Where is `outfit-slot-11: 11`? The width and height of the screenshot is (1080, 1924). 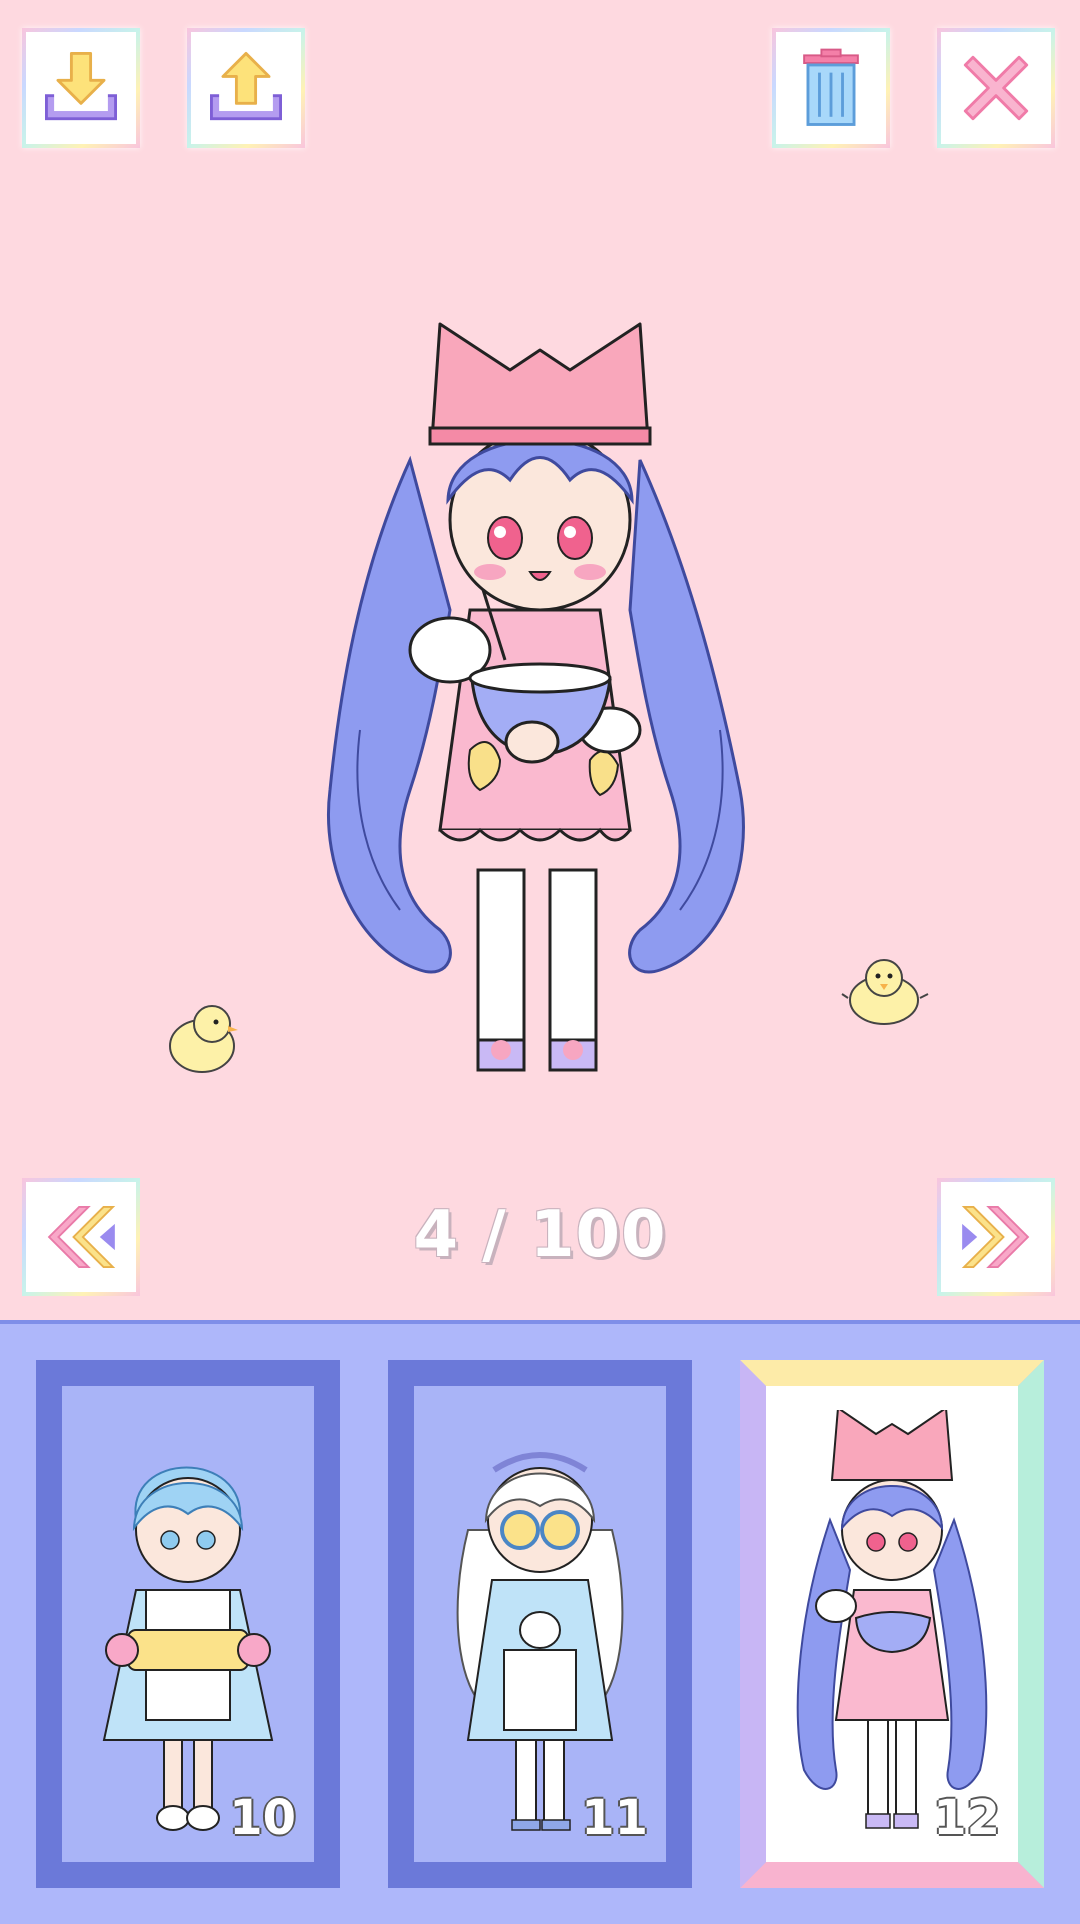 outfit-slot-11: 11 is located at coordinates (540, 1624).